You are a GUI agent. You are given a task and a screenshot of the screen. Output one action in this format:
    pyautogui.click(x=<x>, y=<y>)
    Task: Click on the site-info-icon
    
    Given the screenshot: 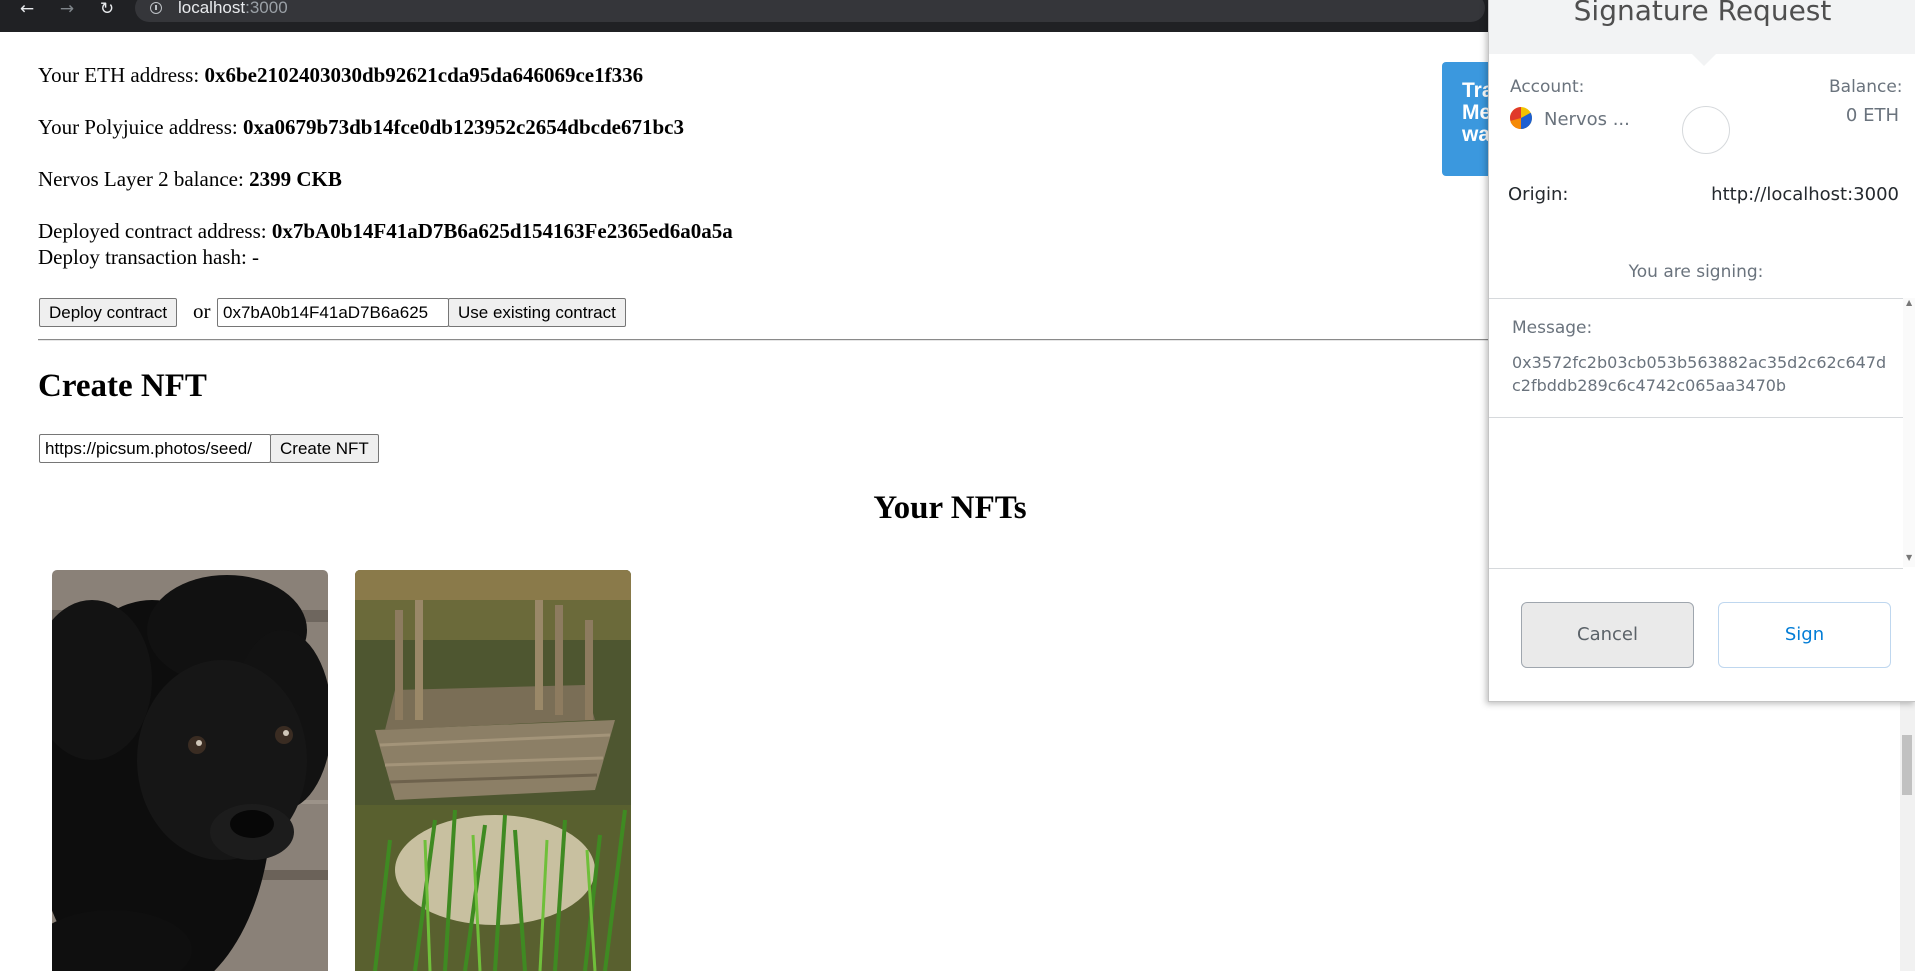 What is the action you would take?
    pyautogui.click(x=156, y=8)
    